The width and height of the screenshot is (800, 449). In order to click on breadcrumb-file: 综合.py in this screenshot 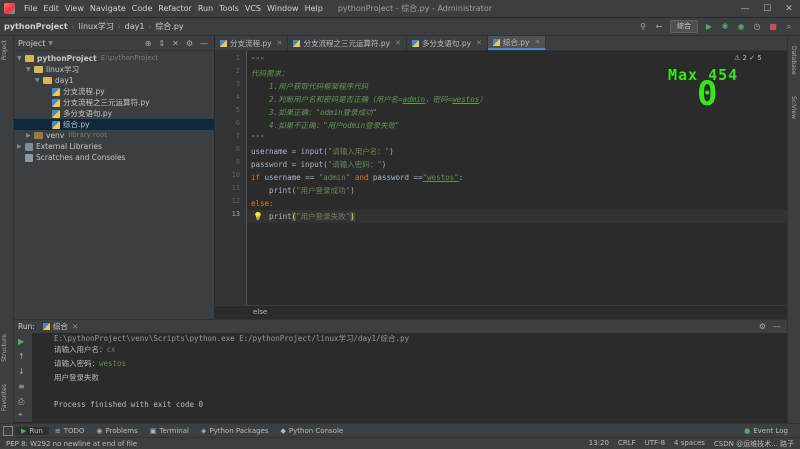, I will do `click(169, 26)`.